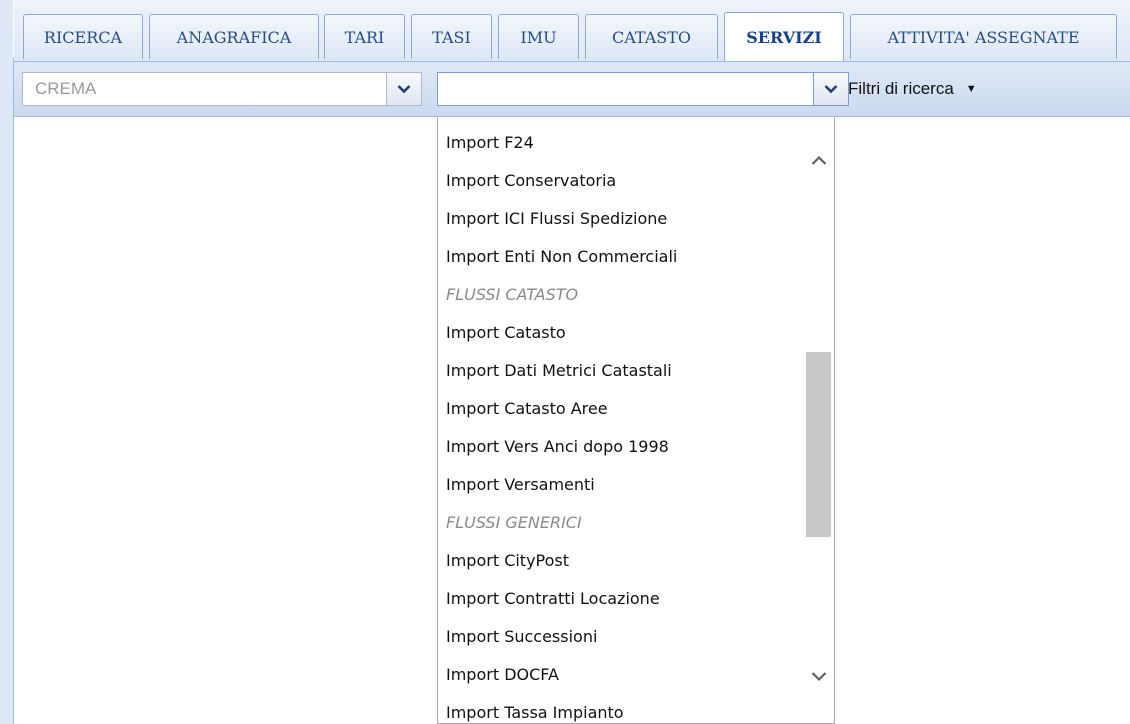 The height and width of the screenshot is (724, 1130). I want to click on tab-anagrafica: ANAGRAFICA, so click(234, 36).